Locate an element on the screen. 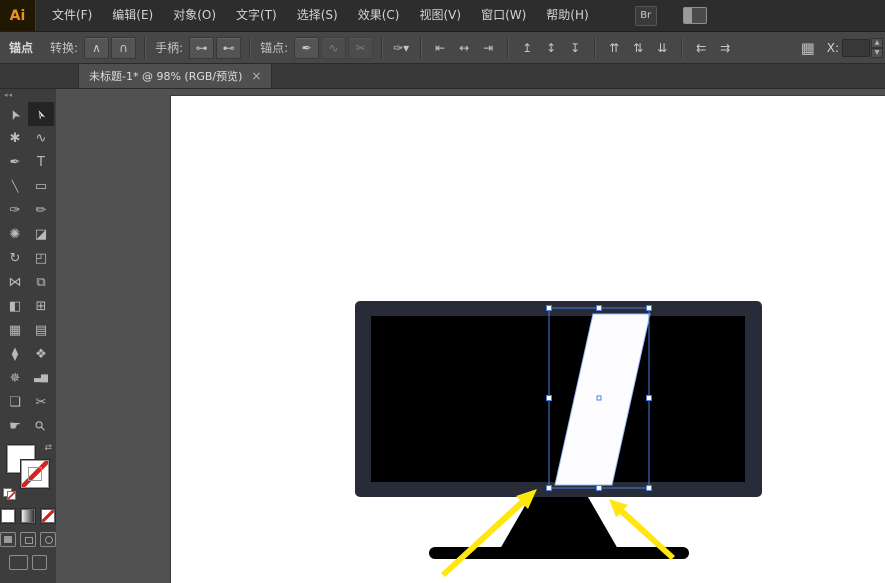 This screenshot has height=583, width=885. menu-help: 帮助(H) is located at coordinates (567, 15).